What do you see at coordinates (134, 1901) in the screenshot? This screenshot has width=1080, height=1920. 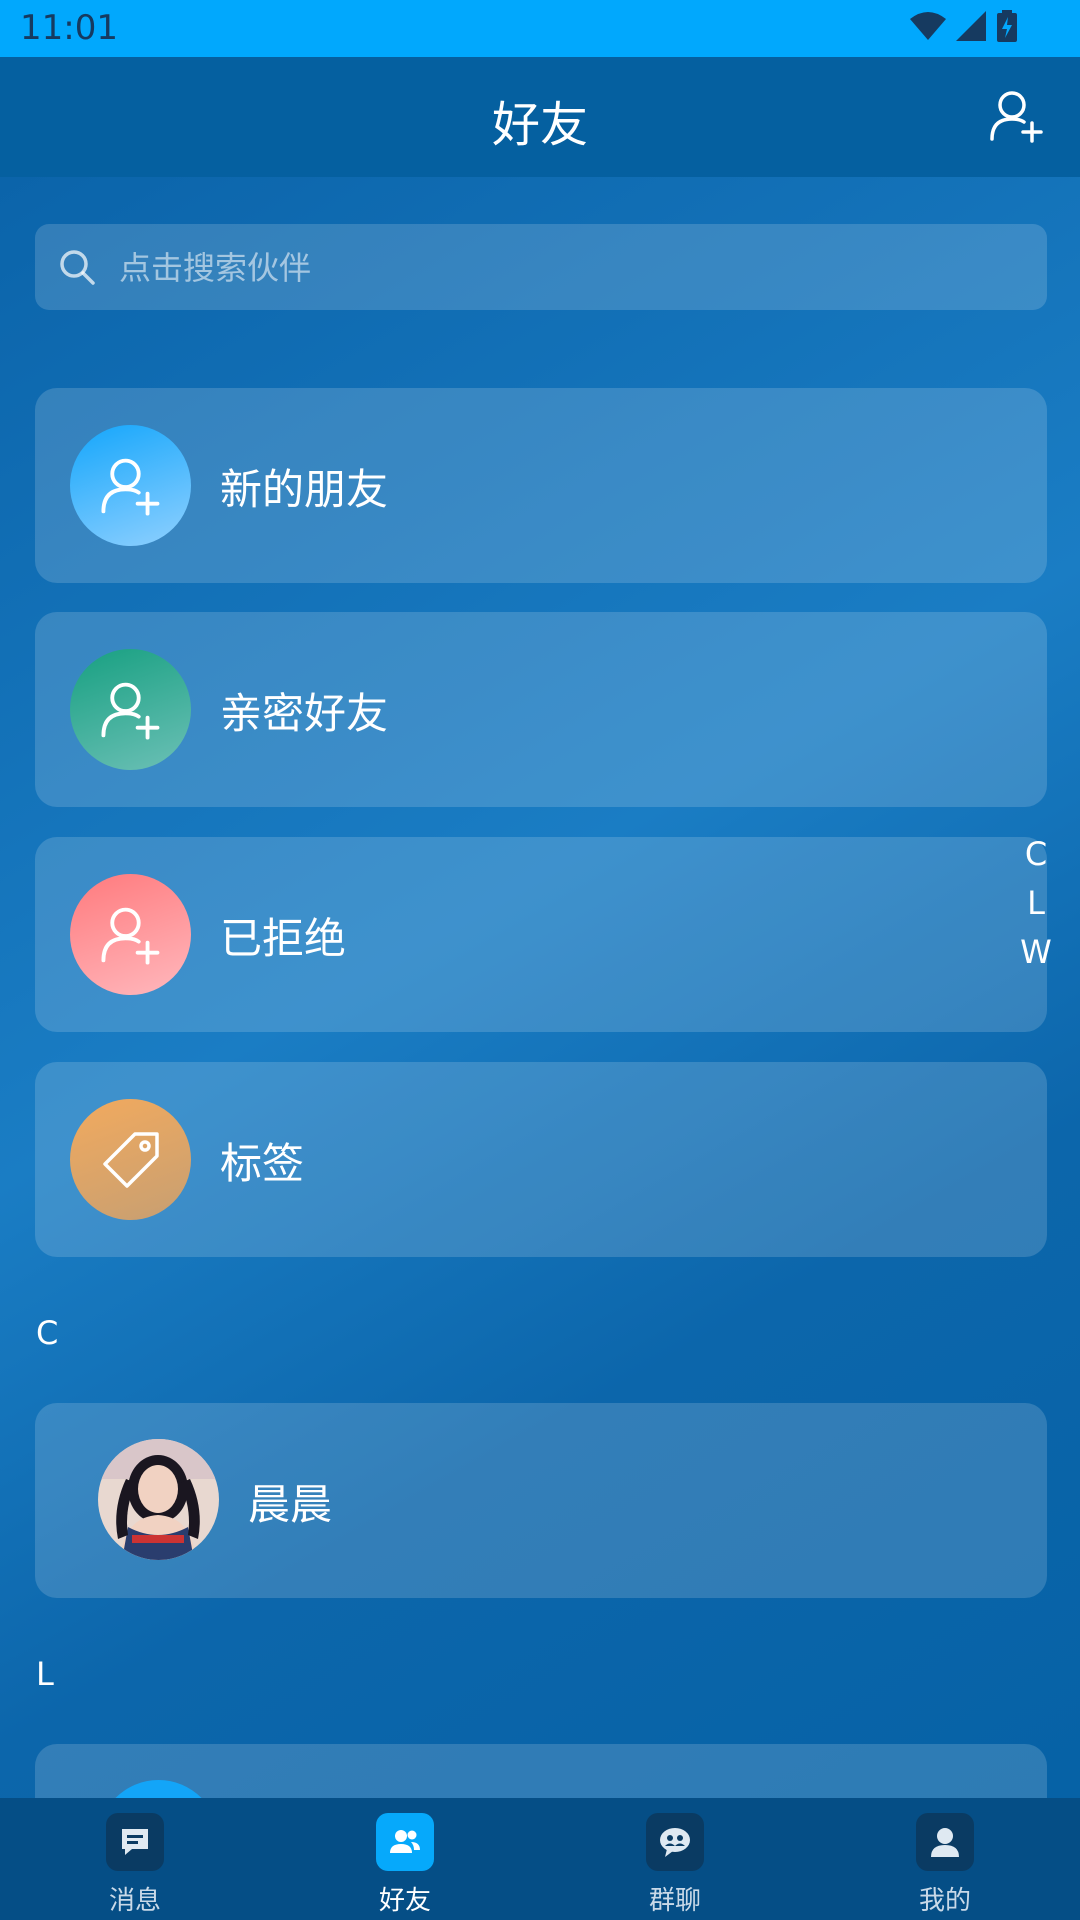 I see `nav-label: 消息` at bounding box center [134, 1901].